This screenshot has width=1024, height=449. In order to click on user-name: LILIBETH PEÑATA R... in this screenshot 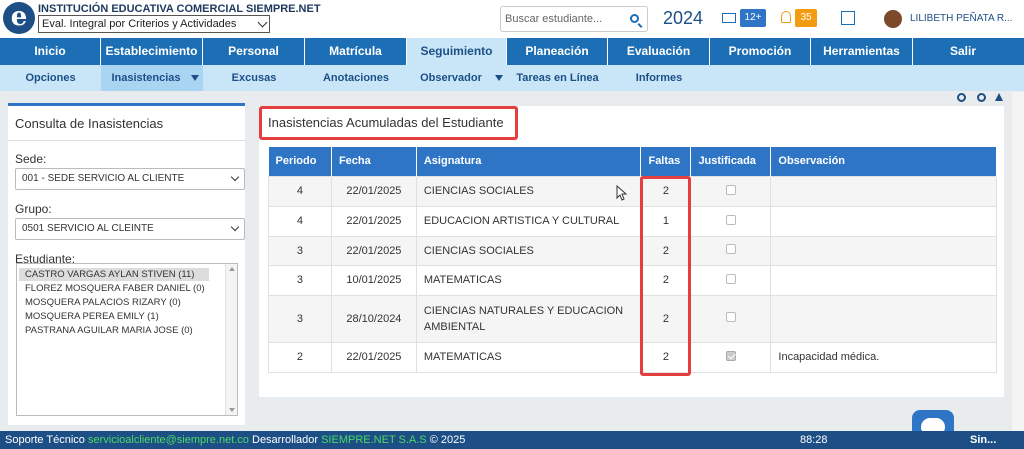, I will do `click(961, 18)`.